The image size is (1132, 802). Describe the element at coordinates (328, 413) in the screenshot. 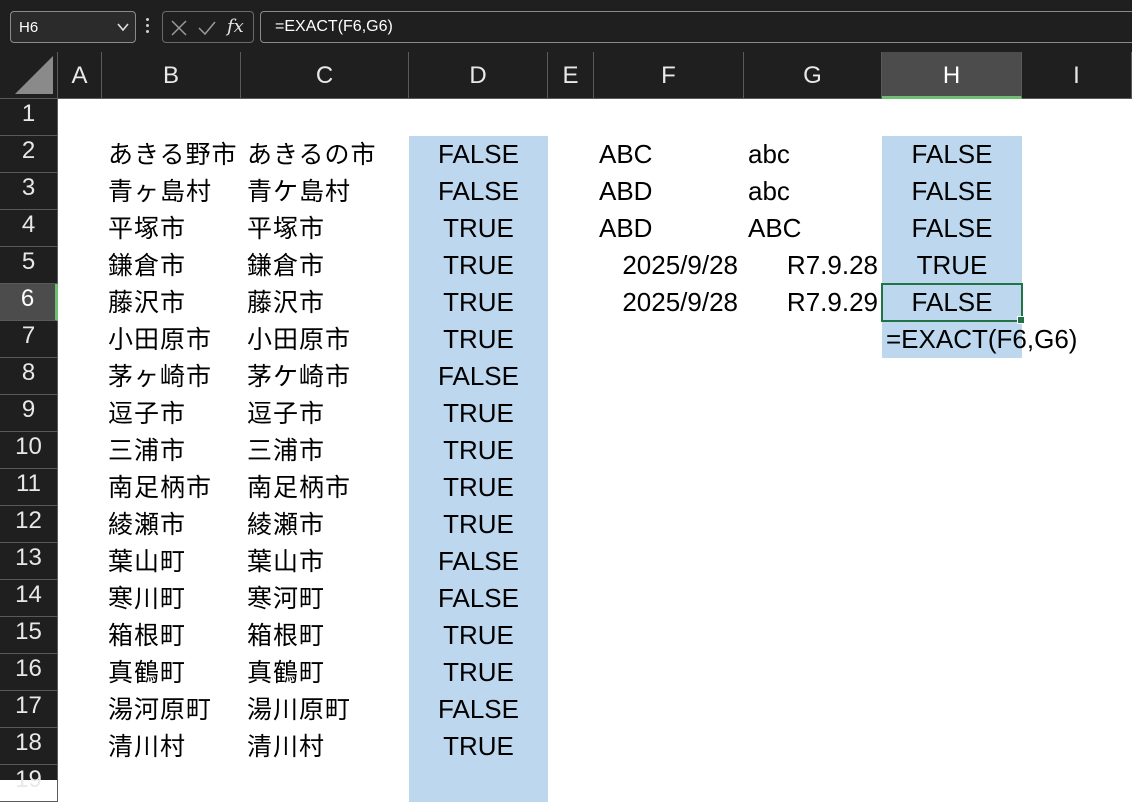

I see `cell-c9: 逗子市` at that location.